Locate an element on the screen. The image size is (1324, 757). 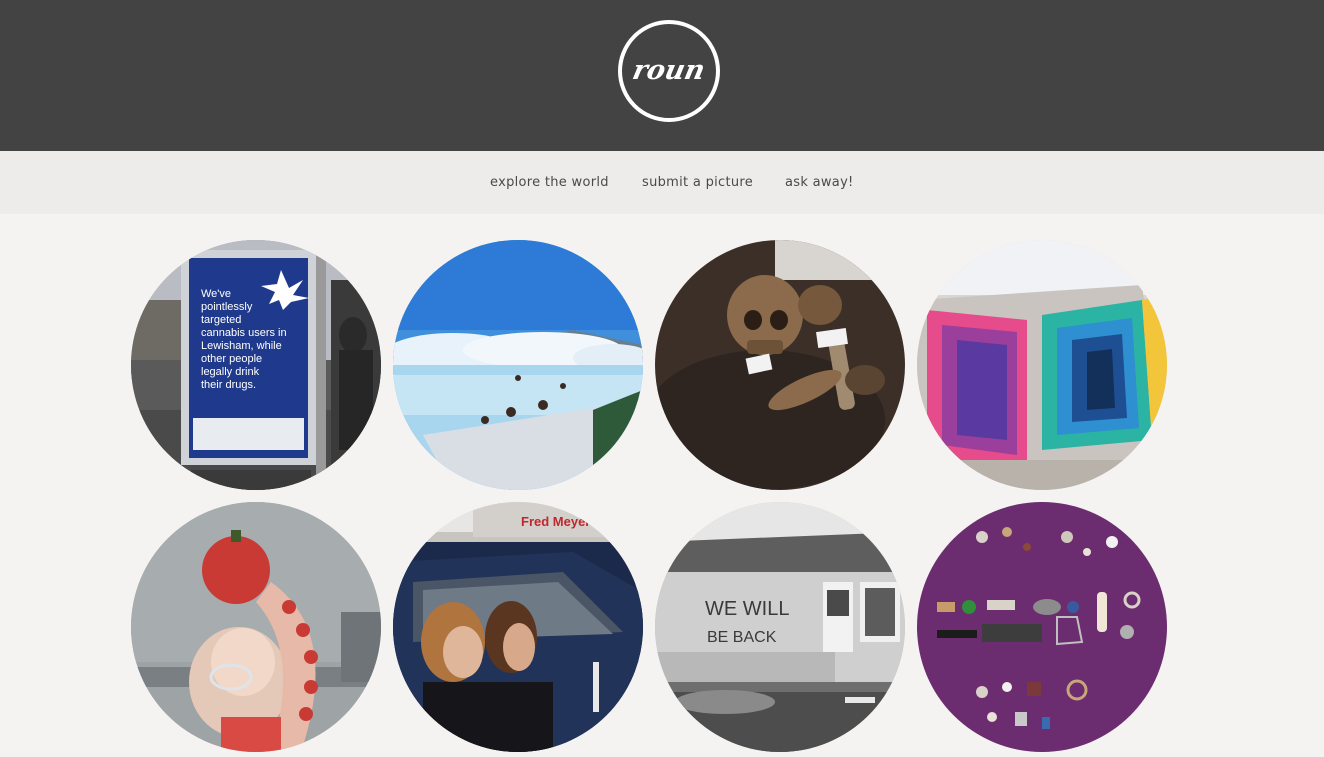
poster-line: their drugs. is located at coordinates (228, 385).